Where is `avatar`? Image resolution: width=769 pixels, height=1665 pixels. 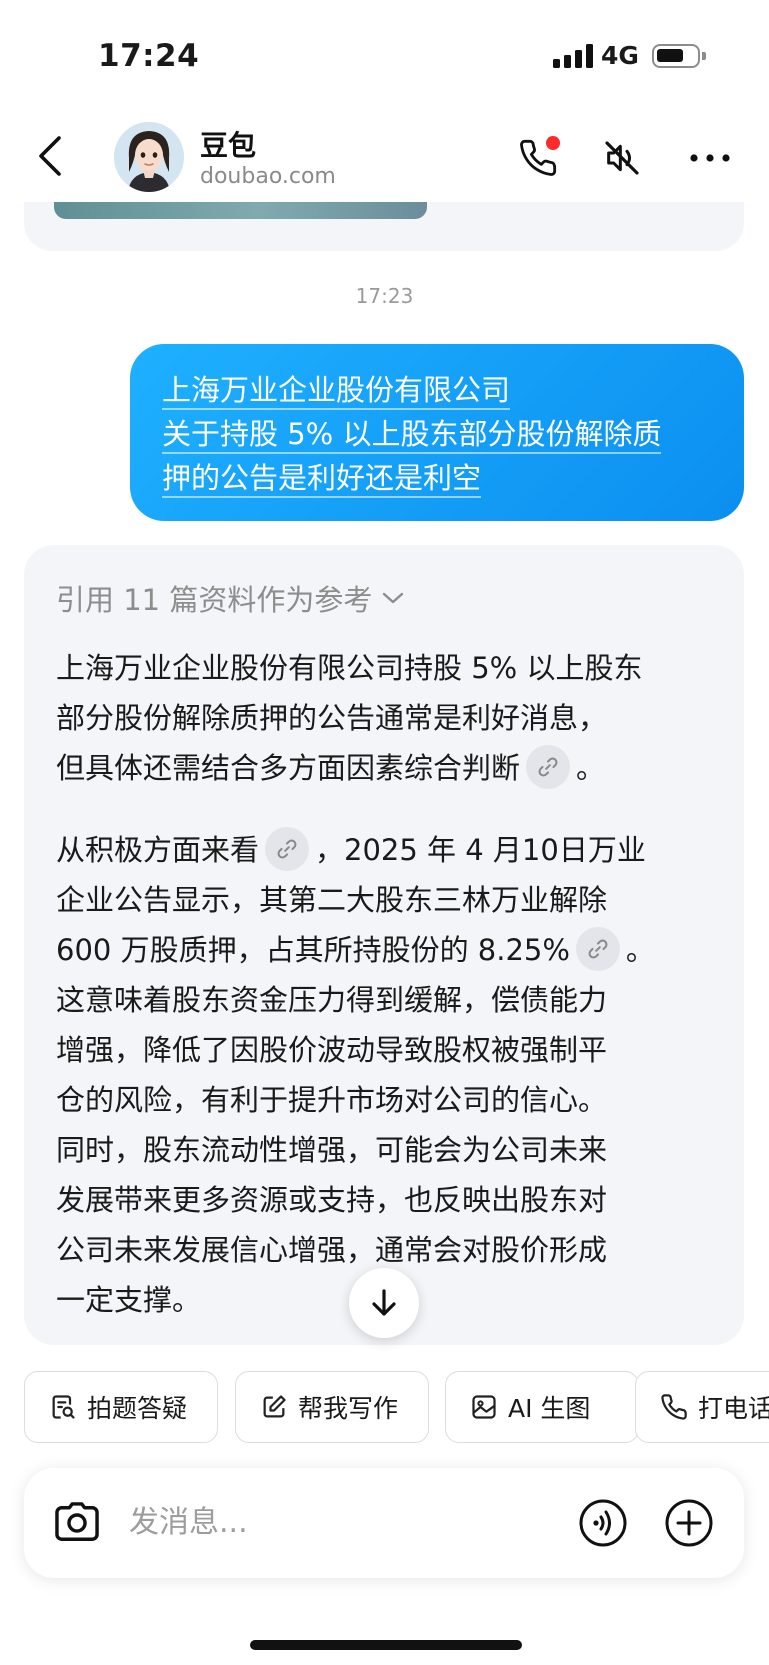
avatar is located at coordinates (149, 157).